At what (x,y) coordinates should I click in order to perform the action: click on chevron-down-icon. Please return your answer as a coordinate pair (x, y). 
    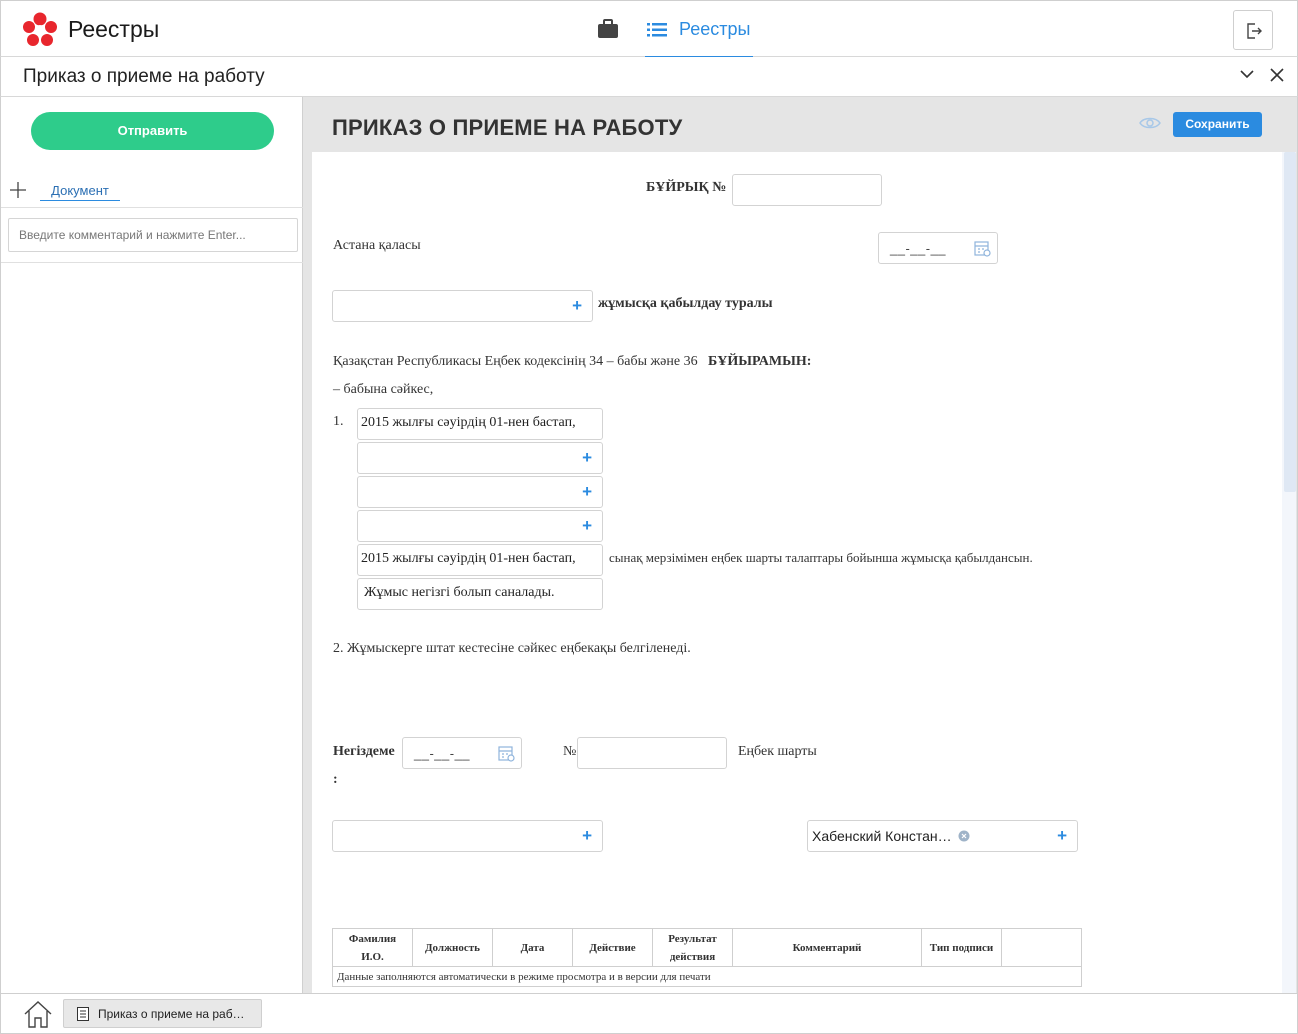
    Looking at the image, I should click on (1247, 74).